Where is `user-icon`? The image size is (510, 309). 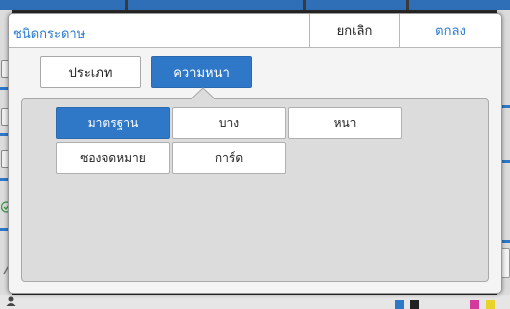 user-icon is located at coordinates (11, 301).